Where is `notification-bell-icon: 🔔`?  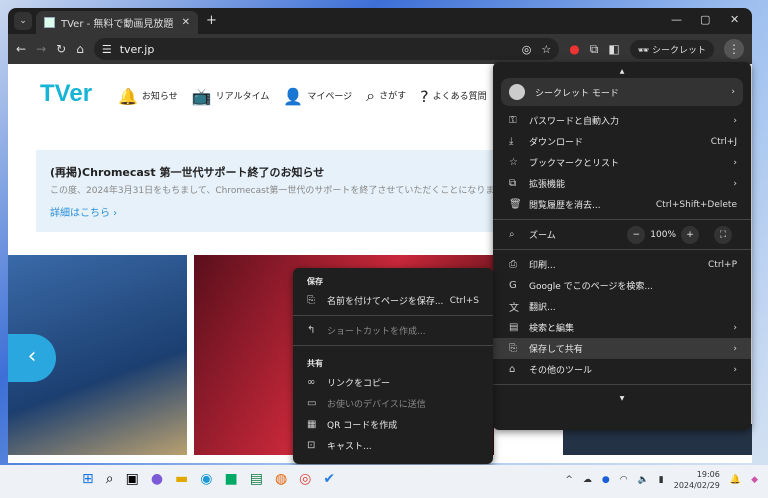 notification-bell-icon: 🔔 is located at coordinates (735, 480).